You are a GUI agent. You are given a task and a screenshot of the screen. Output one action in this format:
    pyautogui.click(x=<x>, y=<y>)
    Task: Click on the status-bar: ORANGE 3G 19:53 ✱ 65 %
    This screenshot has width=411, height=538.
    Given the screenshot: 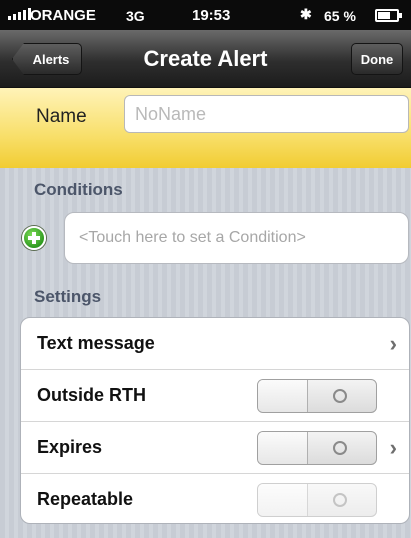 What is the action you would take?
    pyautogui.click(x=205, y=15)
    